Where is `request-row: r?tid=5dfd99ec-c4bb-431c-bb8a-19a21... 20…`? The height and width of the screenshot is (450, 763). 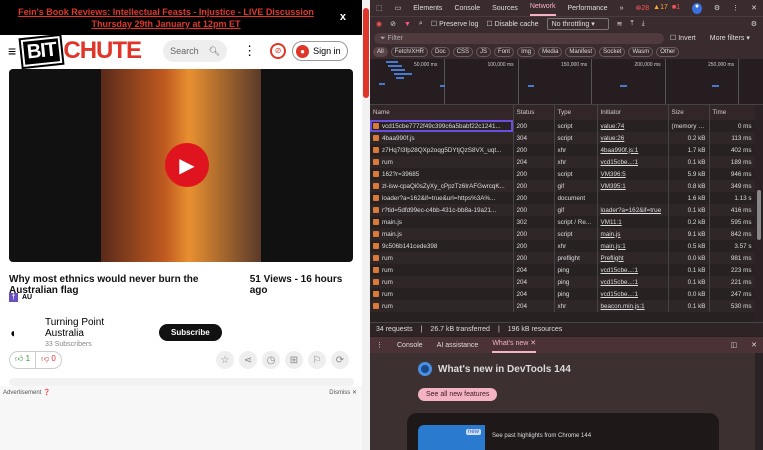 request-row: r?tid=5dfd99ec-c4bb-431c-bb8a-19a21... 20… is located at coordinates (563, 210).